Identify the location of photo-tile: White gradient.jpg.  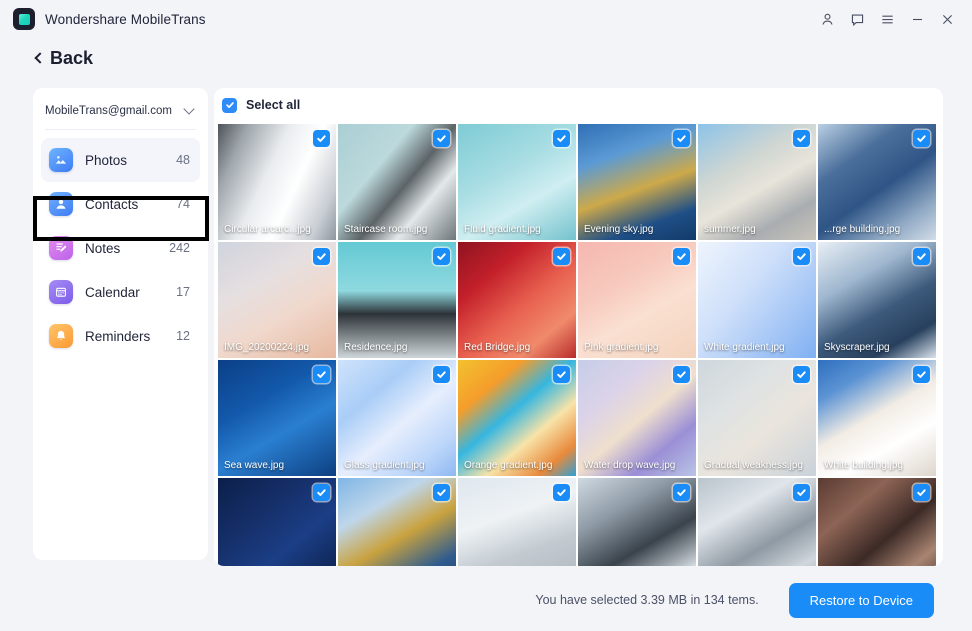
(757, 300).